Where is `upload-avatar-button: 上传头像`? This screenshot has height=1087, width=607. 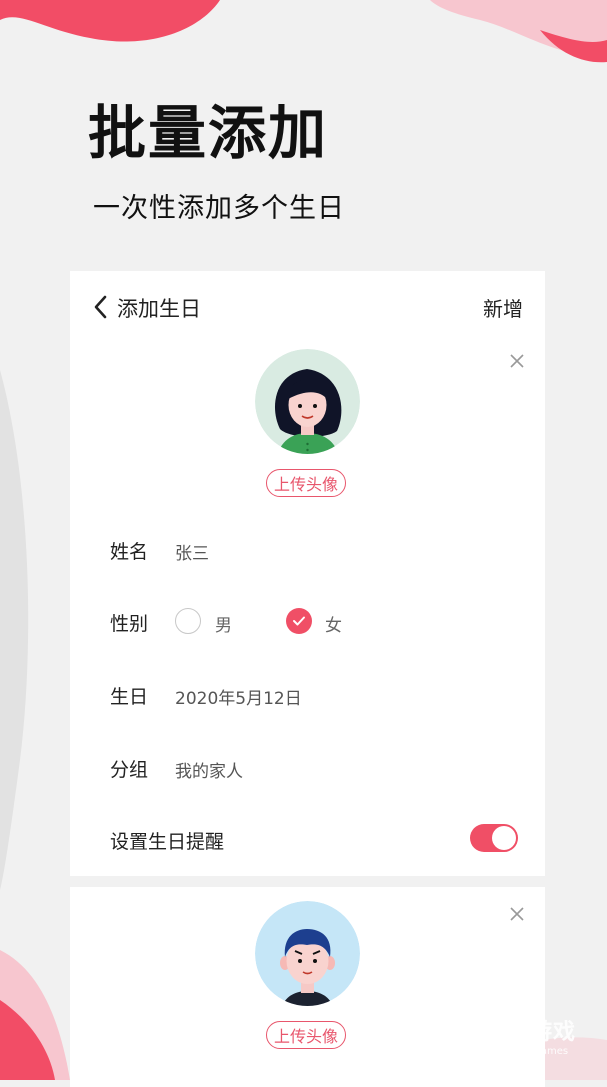 upload-avatar-button: 上传头像 is located at coordinates (306, 483).